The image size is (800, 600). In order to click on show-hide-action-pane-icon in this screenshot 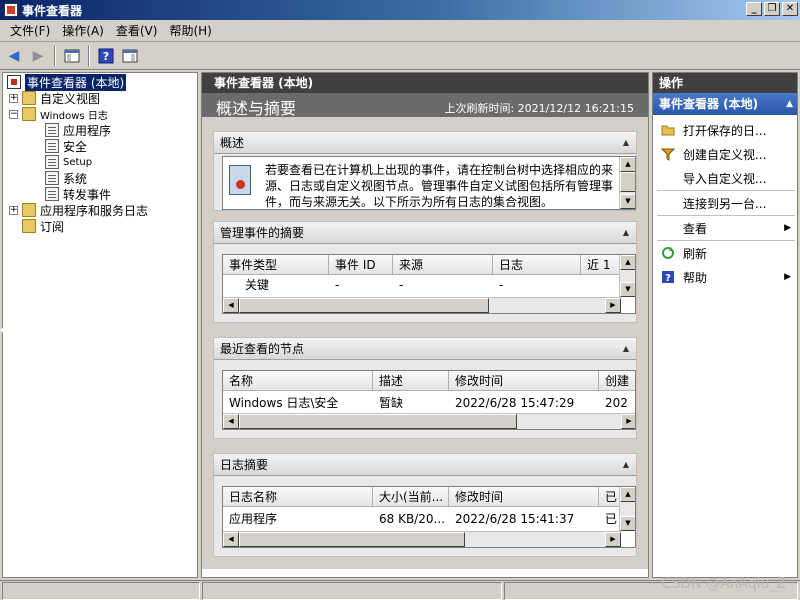, I will do `click(130, 56)`.